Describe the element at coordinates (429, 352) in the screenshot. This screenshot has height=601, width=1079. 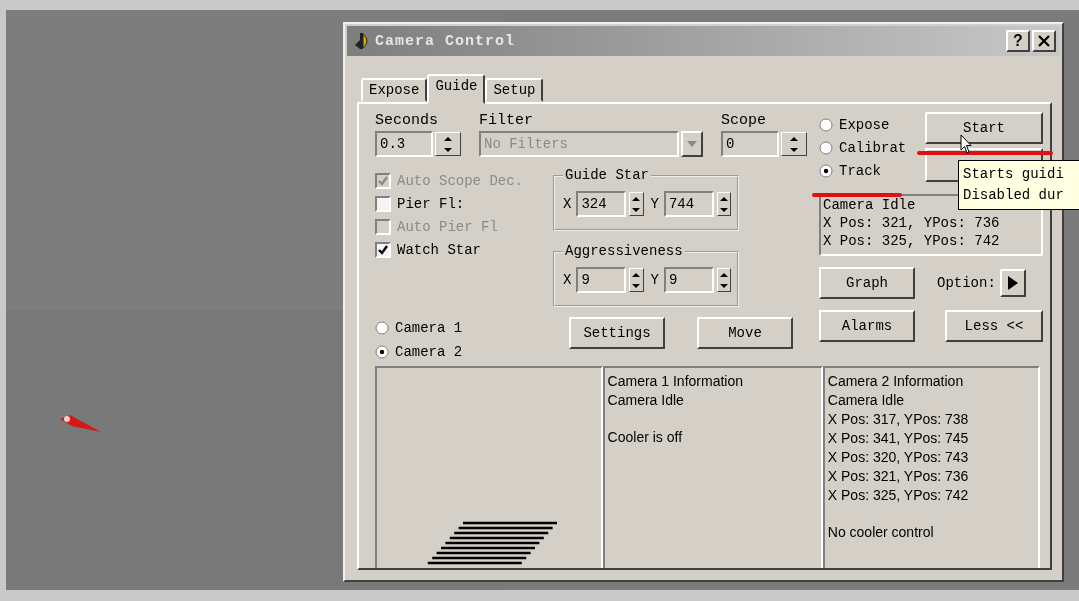
I see `radio-label: Camera 2` at that location.